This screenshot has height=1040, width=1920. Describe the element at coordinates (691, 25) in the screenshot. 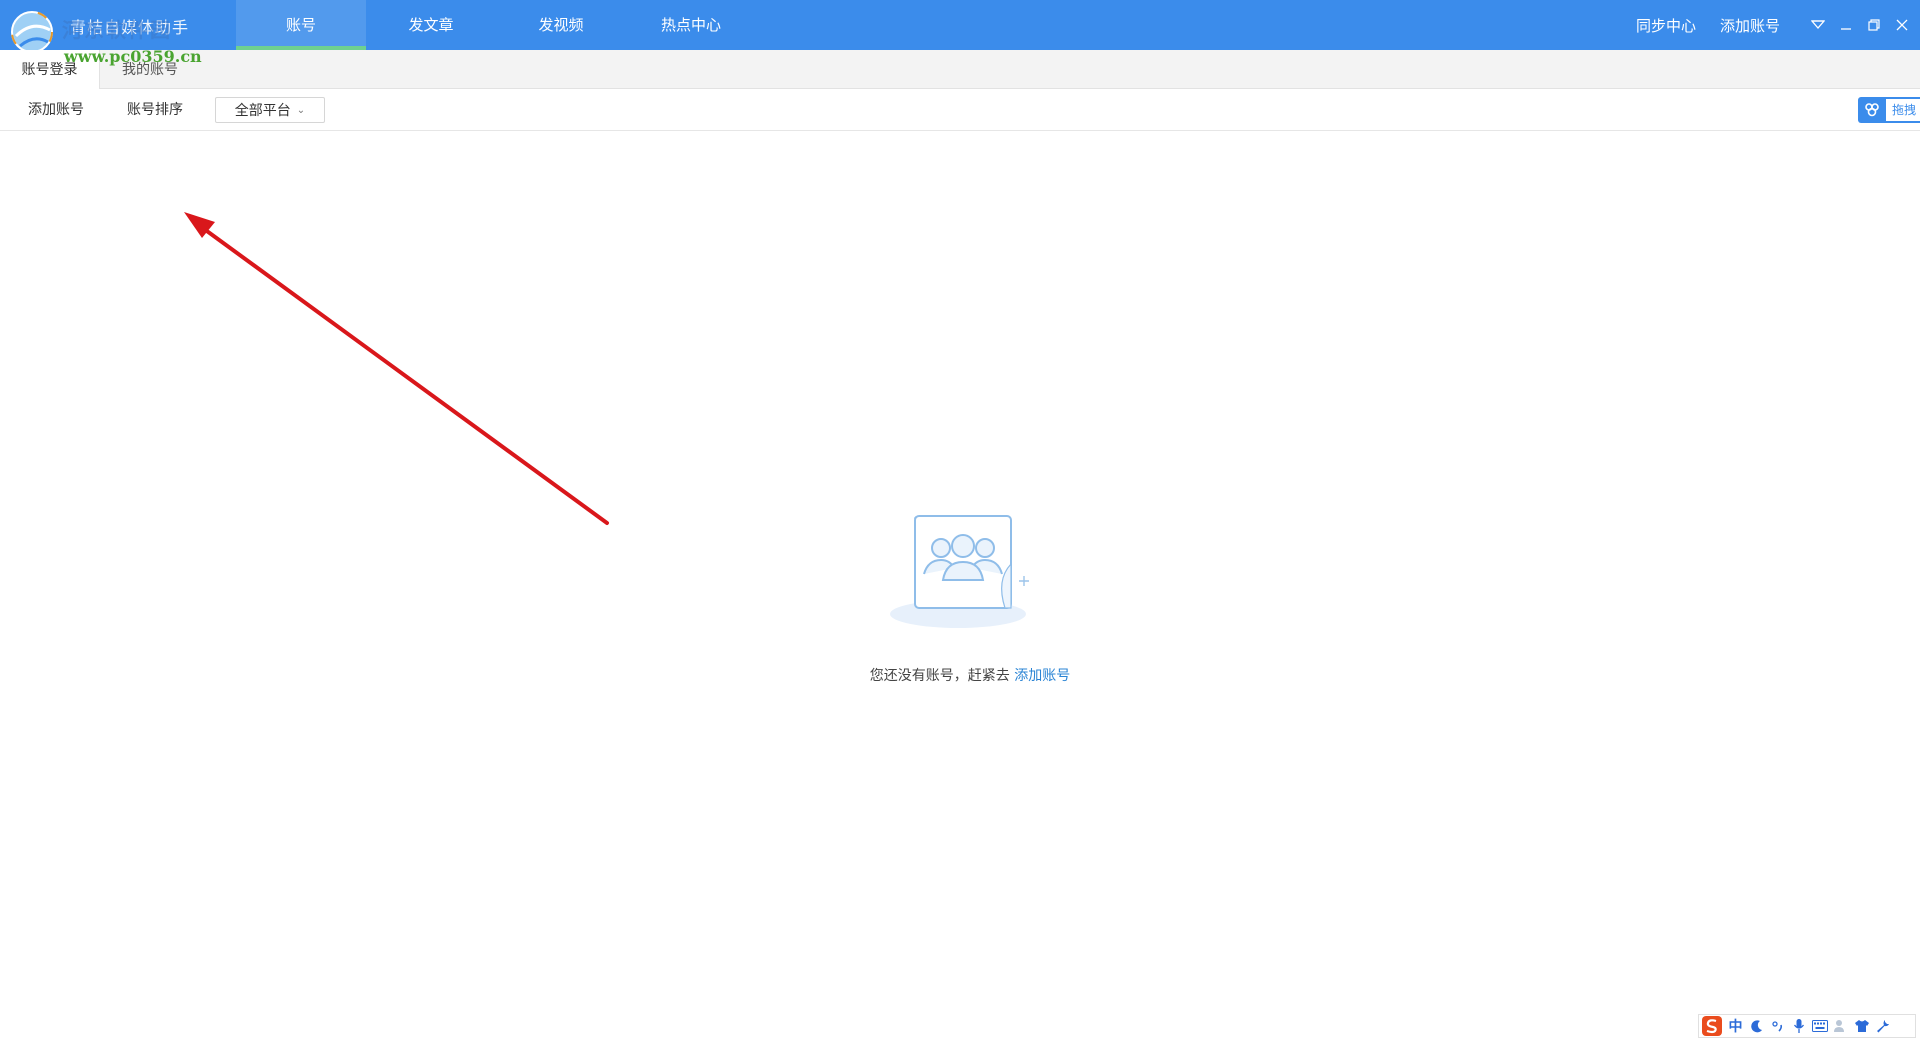

I see `tab-hot-center: 热点中心` at that location.